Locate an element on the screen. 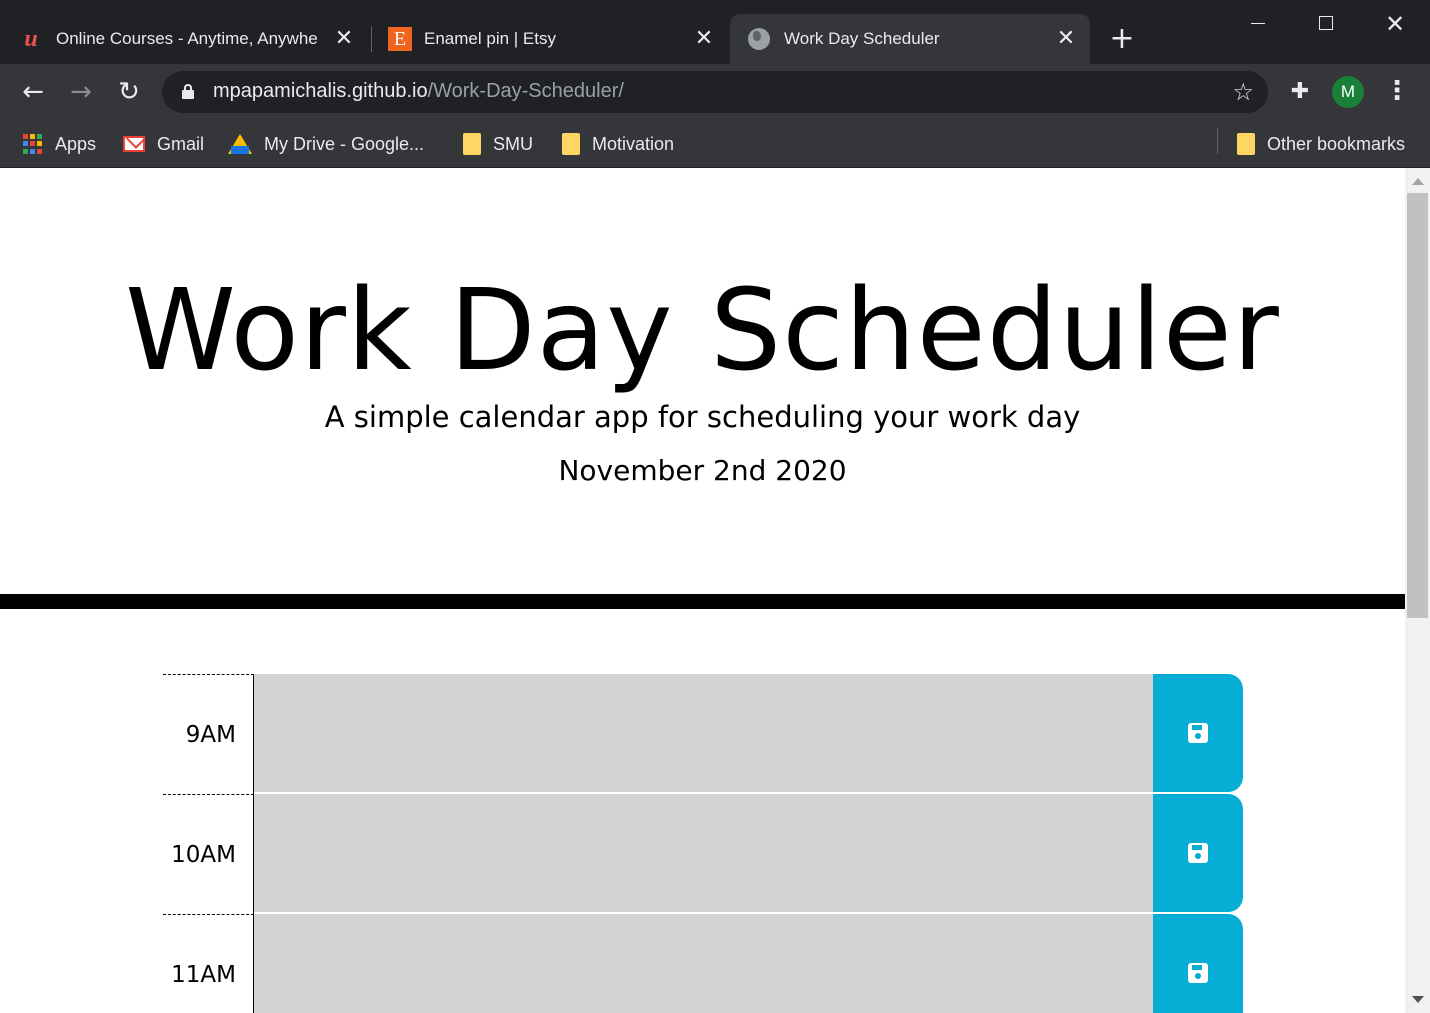 The width and height of the screenshot is (1430, 1013). maximize-icon is located at coordinates (1326, 23).